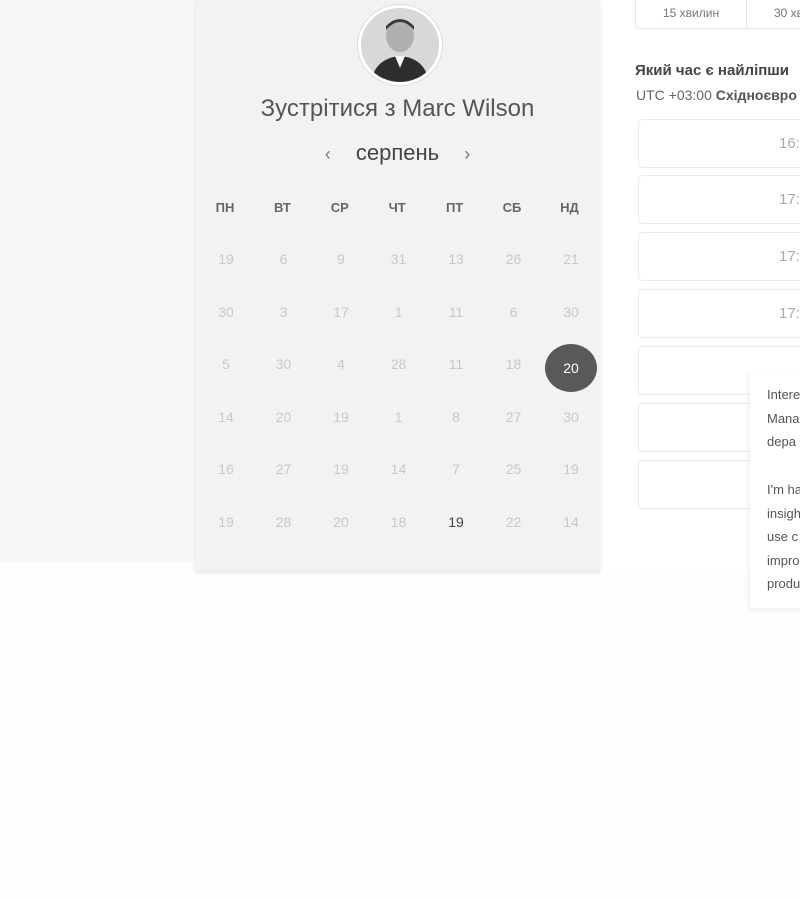 The image size is (800, 900). I want to click on calendar-day: 8, so click(456, 417).